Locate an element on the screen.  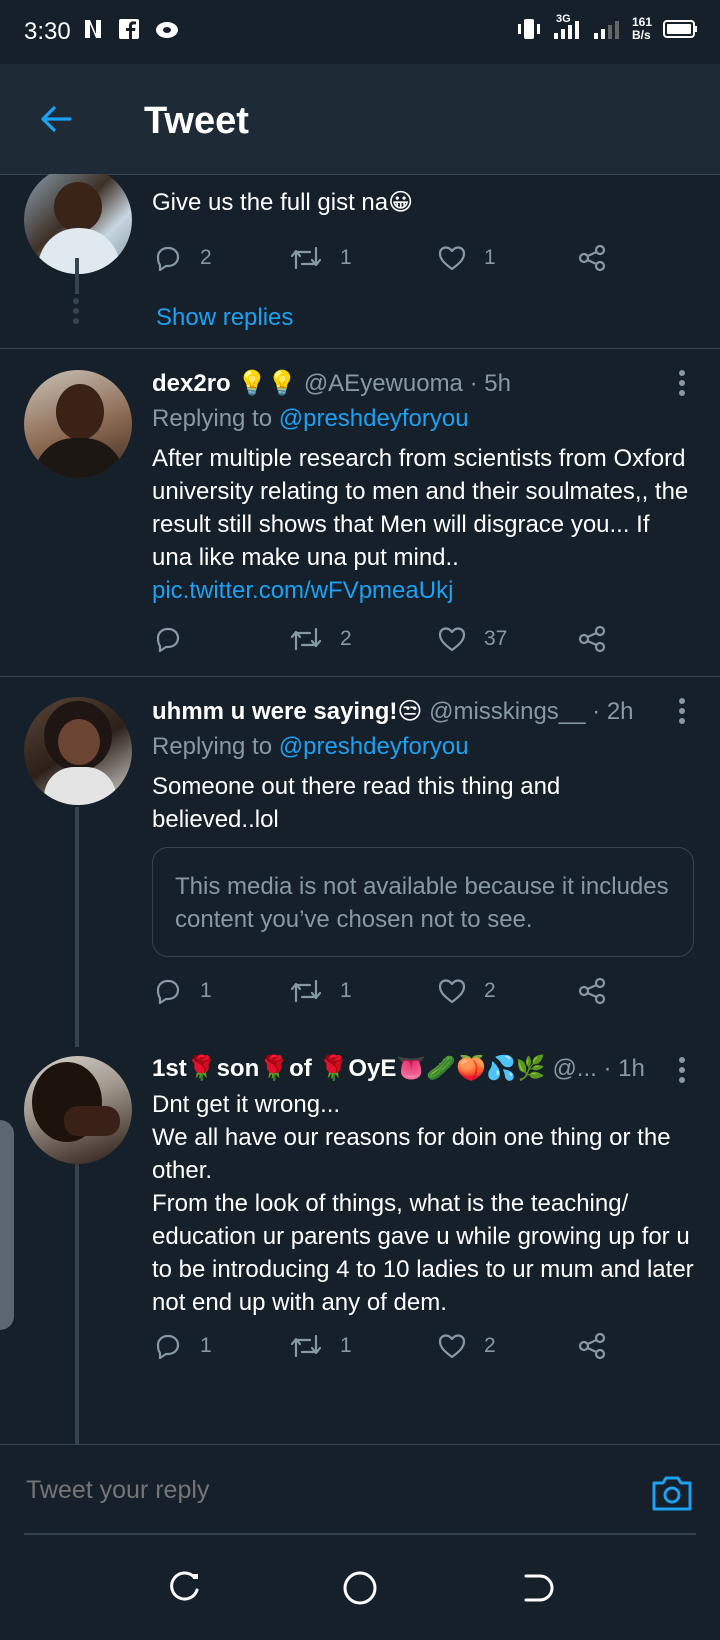
page-title: Tweet is located at coordinates (196, 121).